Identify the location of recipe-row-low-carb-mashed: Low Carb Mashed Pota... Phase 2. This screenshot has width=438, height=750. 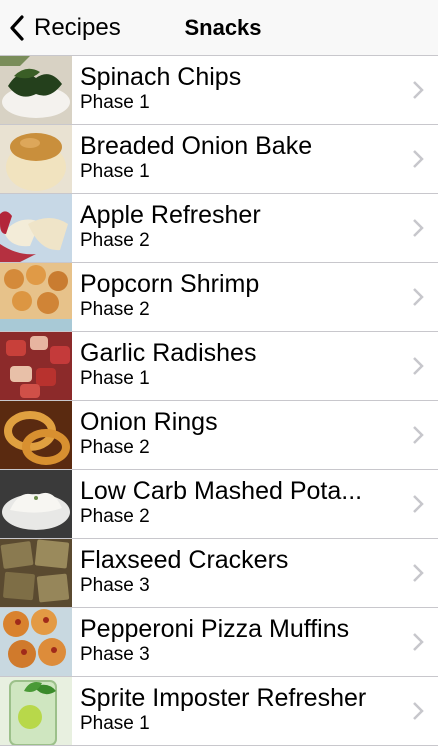
(219, 504).